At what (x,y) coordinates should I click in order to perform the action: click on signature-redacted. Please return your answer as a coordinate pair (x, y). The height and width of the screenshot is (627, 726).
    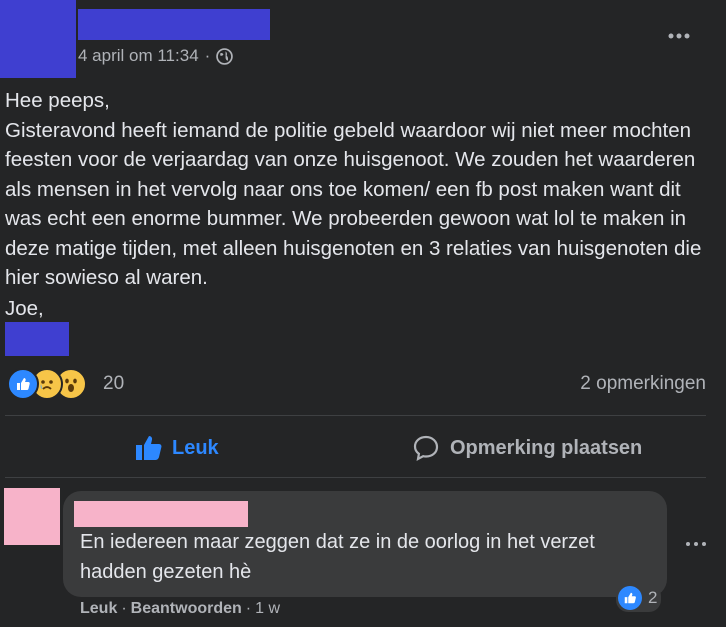
    Looking at the image, I should click on (37, 339).